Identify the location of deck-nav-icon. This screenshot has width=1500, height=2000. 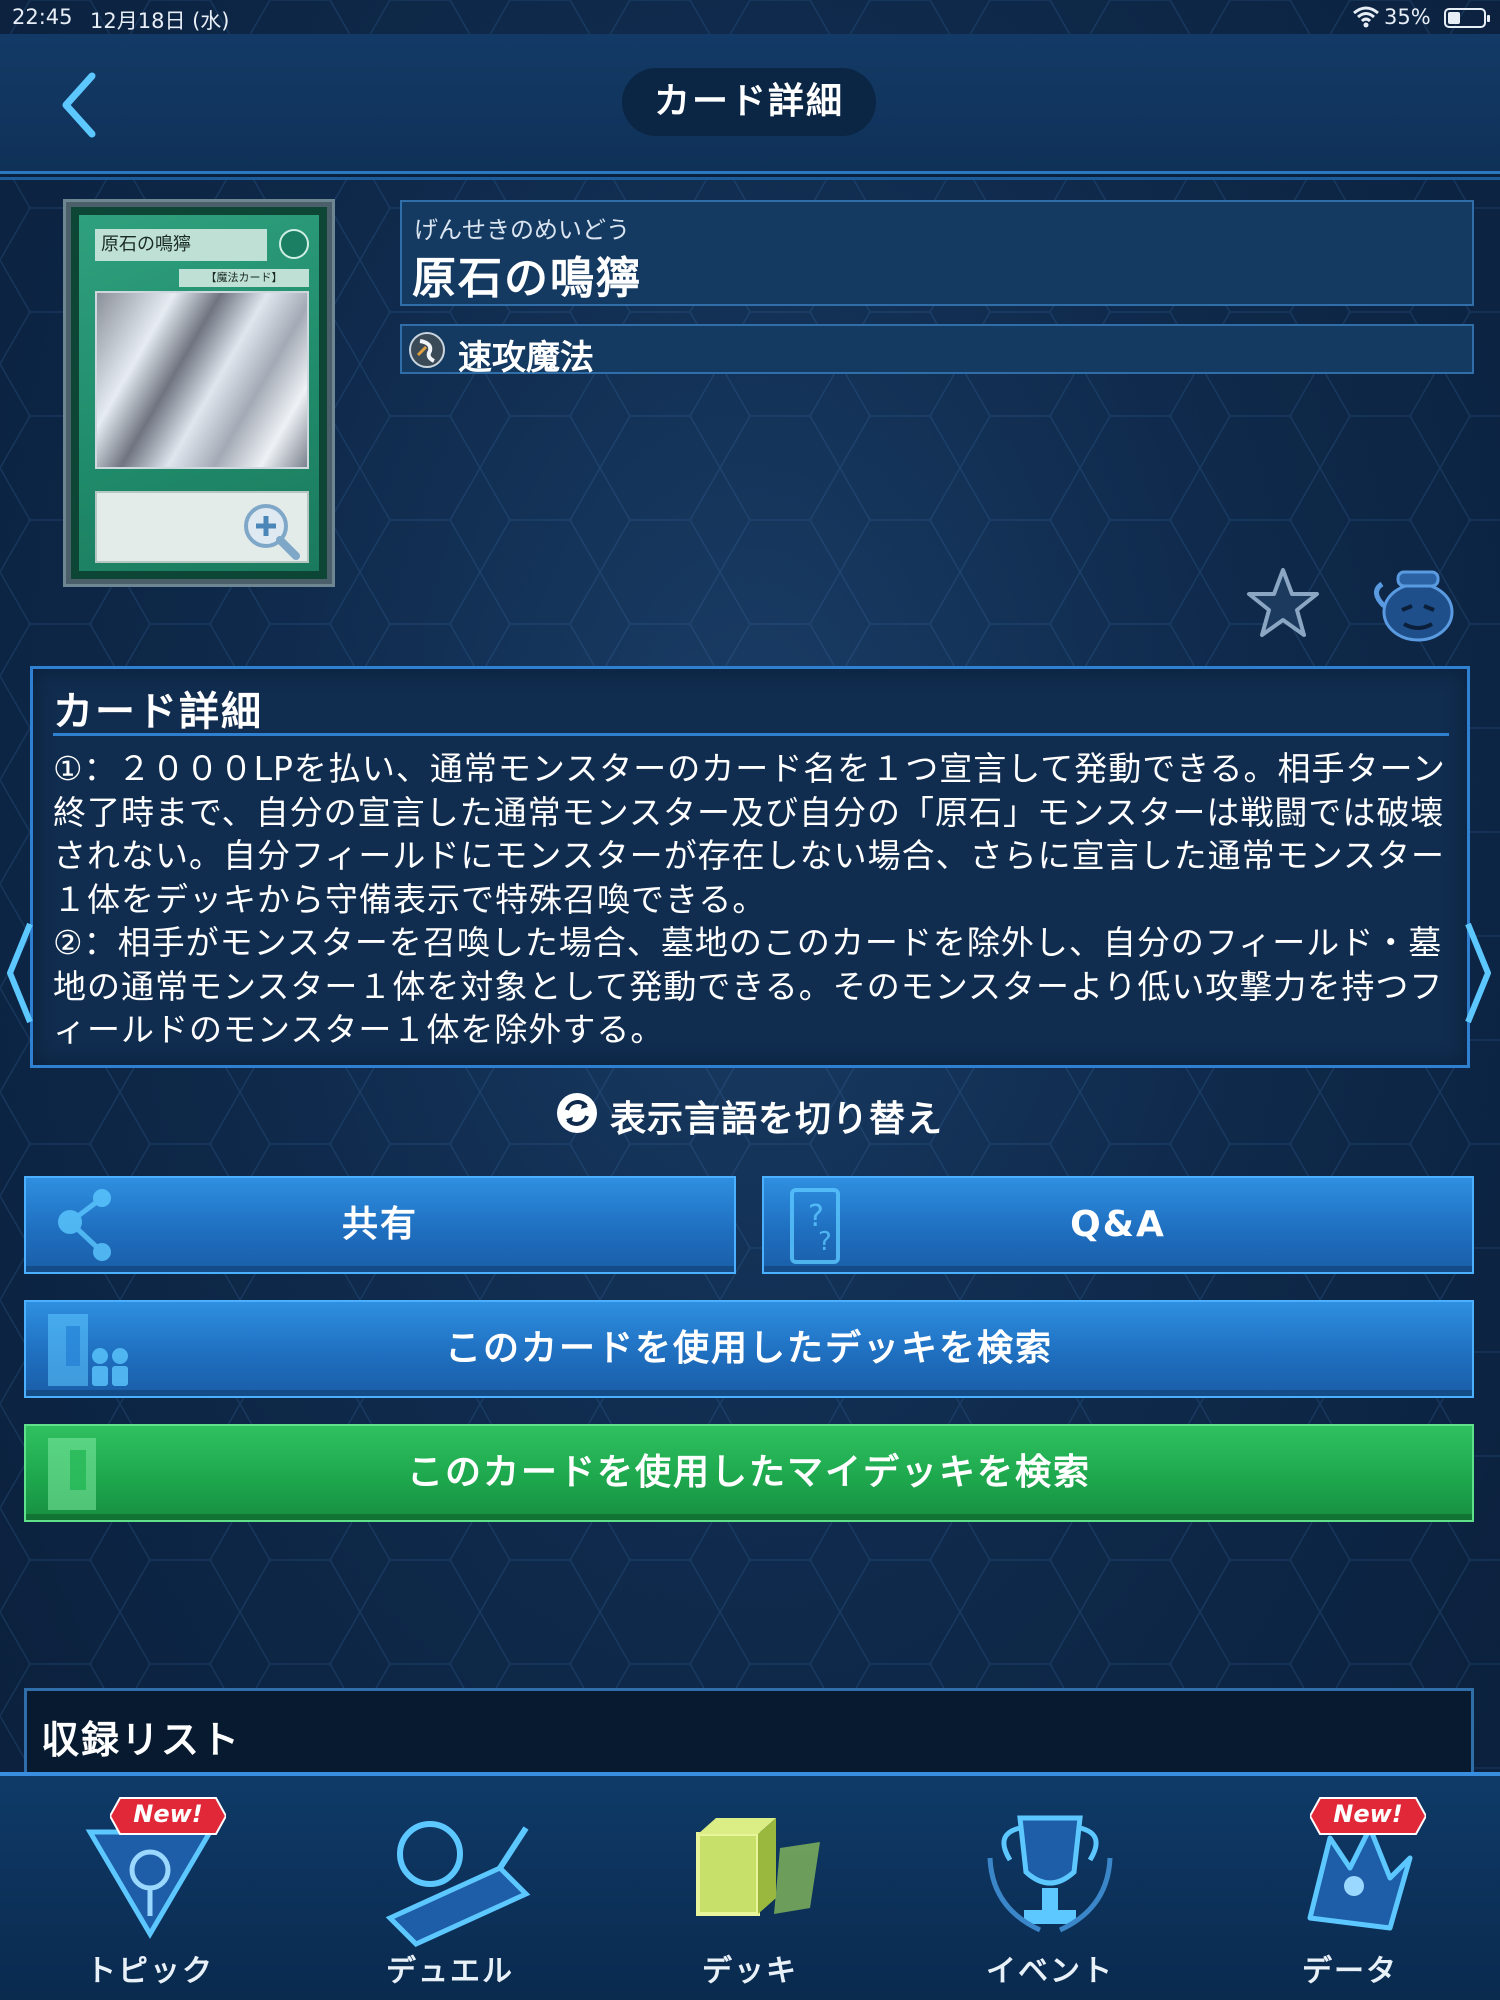
(758, 1867).